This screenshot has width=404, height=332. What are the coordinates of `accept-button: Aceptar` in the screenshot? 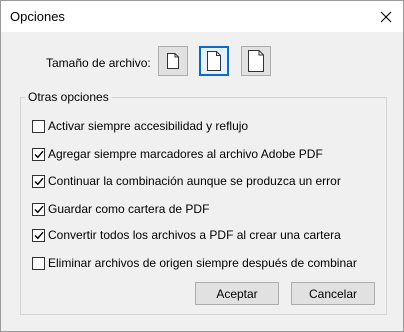 It's located at (237, 293).